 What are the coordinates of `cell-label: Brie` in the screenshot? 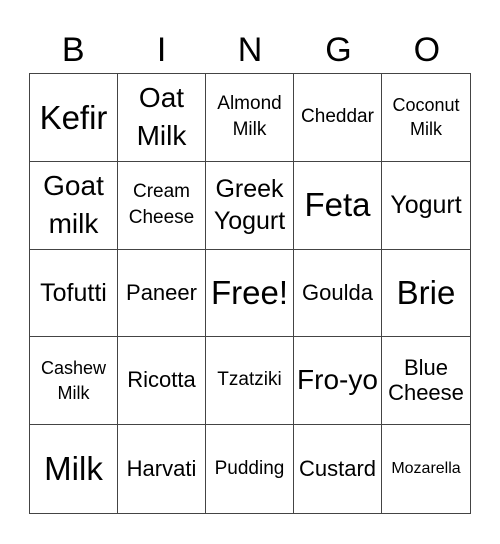 It's located at (426, 293).